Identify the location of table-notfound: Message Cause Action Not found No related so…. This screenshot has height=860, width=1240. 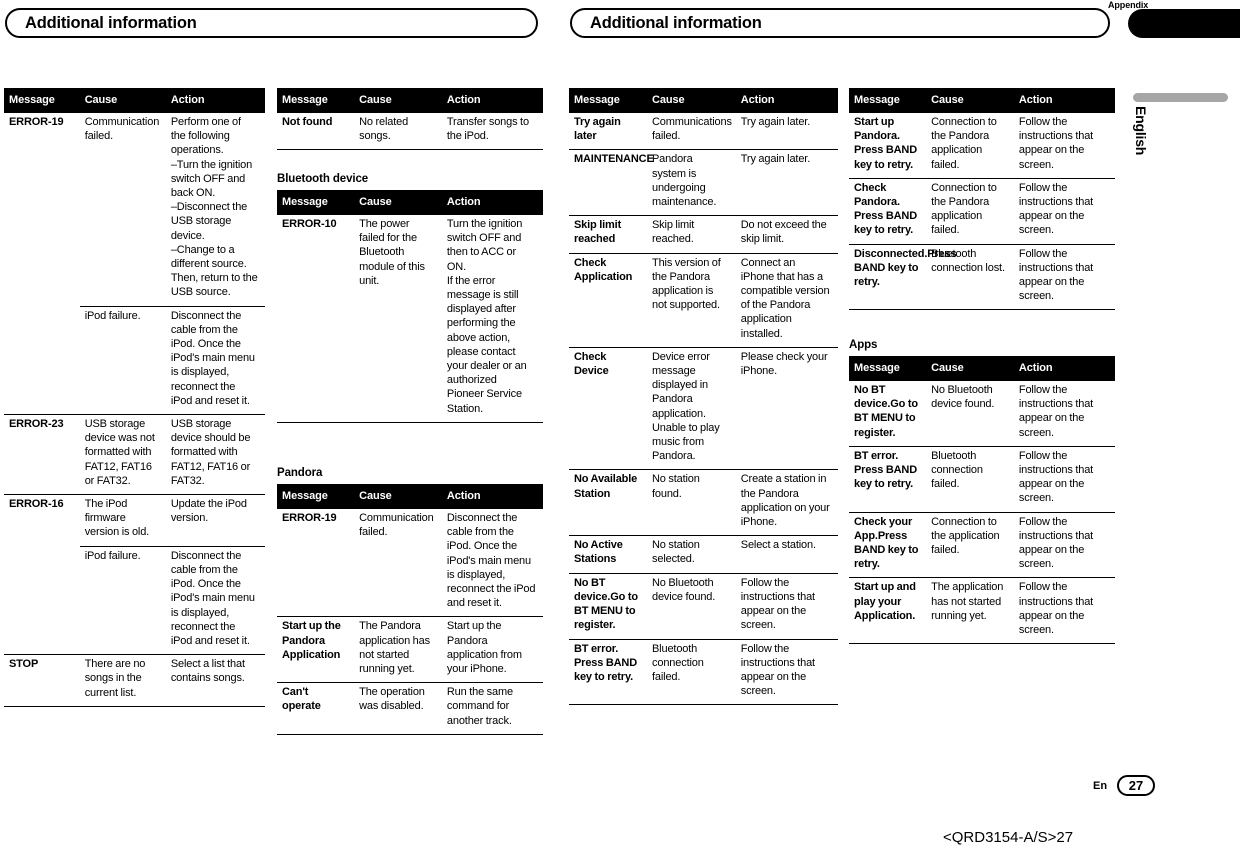
(410, 119).